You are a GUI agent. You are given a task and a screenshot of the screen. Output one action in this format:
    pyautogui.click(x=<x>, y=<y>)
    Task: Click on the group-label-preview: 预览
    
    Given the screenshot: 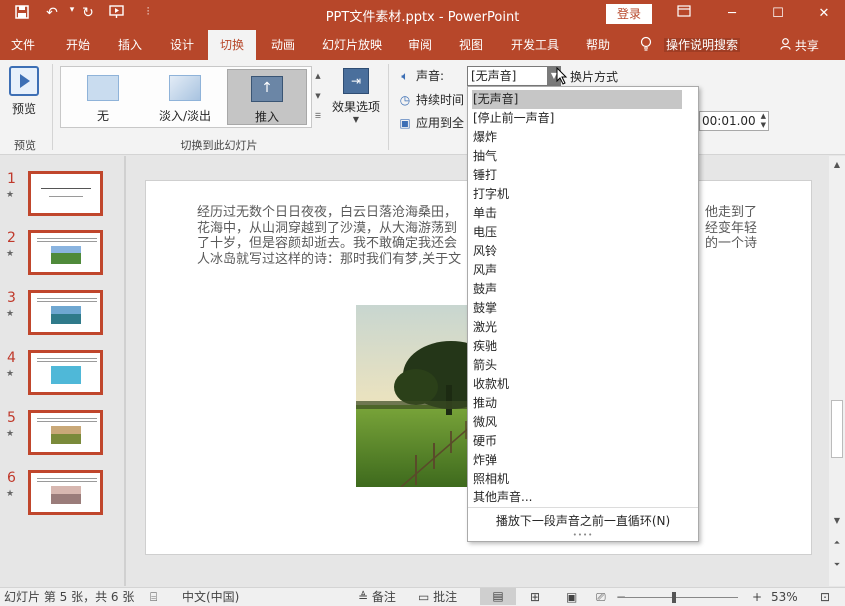 What is the action you would take?
    pyautogui.click(x=25, y=145)
    